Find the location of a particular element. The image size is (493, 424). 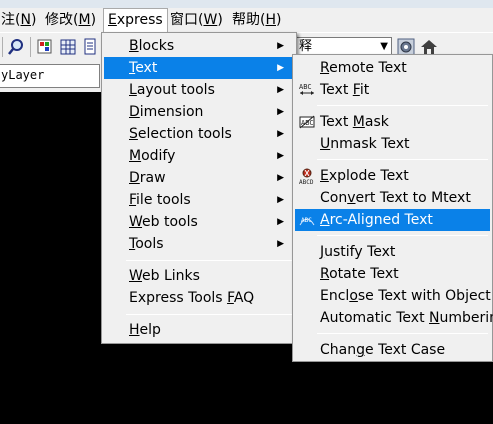

menu-item-layout-tools: Layout tools ▶ is located at coordinates (199, 90).